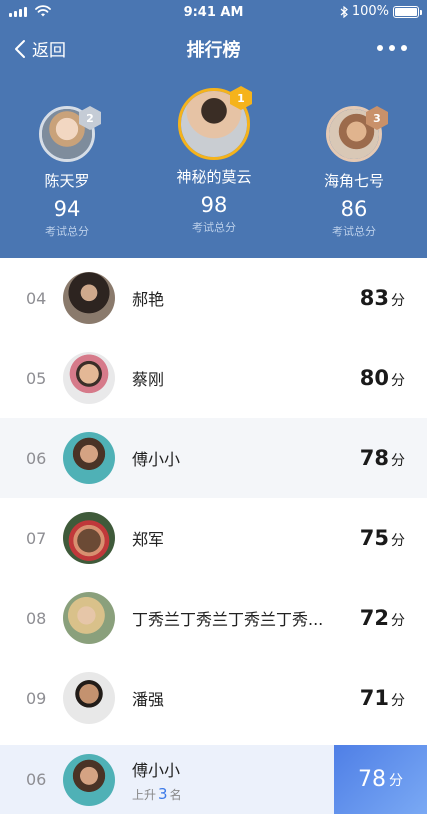 The height and width of the screenshot is (814, 427). I want to click on user-name: 郝艳, so click(148, 299).